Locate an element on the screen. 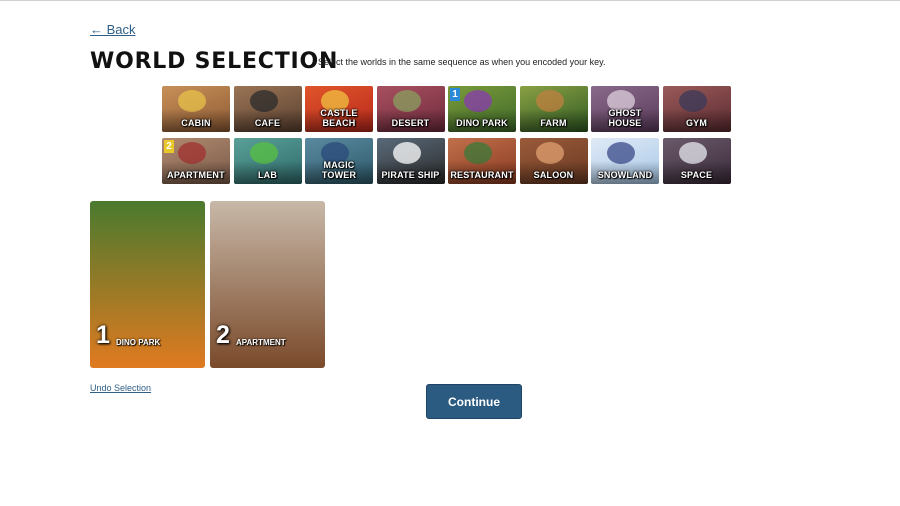 This screenshot has height=506, width=900. world-label: DESERT is located at coordinates (410, 123).